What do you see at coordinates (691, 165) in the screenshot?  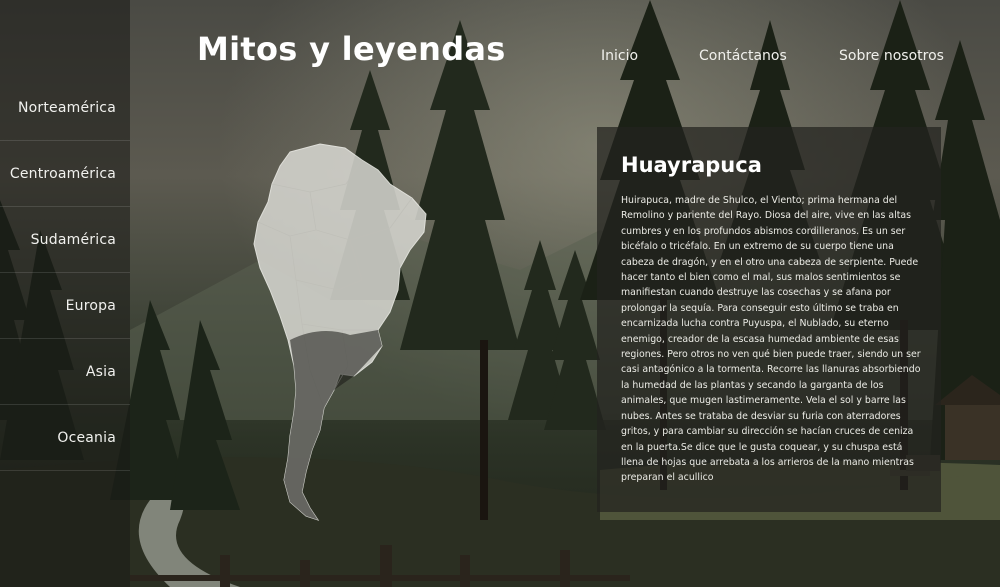 I see `article-title: Huayrapuca` at bounding box center [691, 165].